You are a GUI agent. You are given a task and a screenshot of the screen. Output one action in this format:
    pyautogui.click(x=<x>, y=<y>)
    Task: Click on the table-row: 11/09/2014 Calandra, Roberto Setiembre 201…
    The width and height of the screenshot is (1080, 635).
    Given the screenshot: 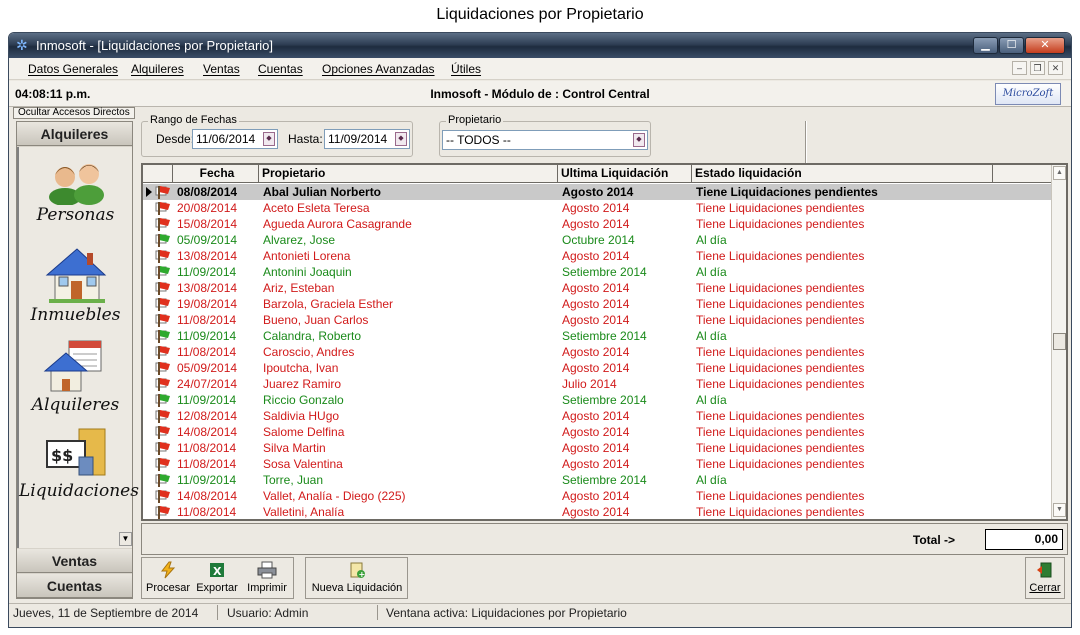 What is the action you would take?
    pyautogui.click(x=598, y=336)
    